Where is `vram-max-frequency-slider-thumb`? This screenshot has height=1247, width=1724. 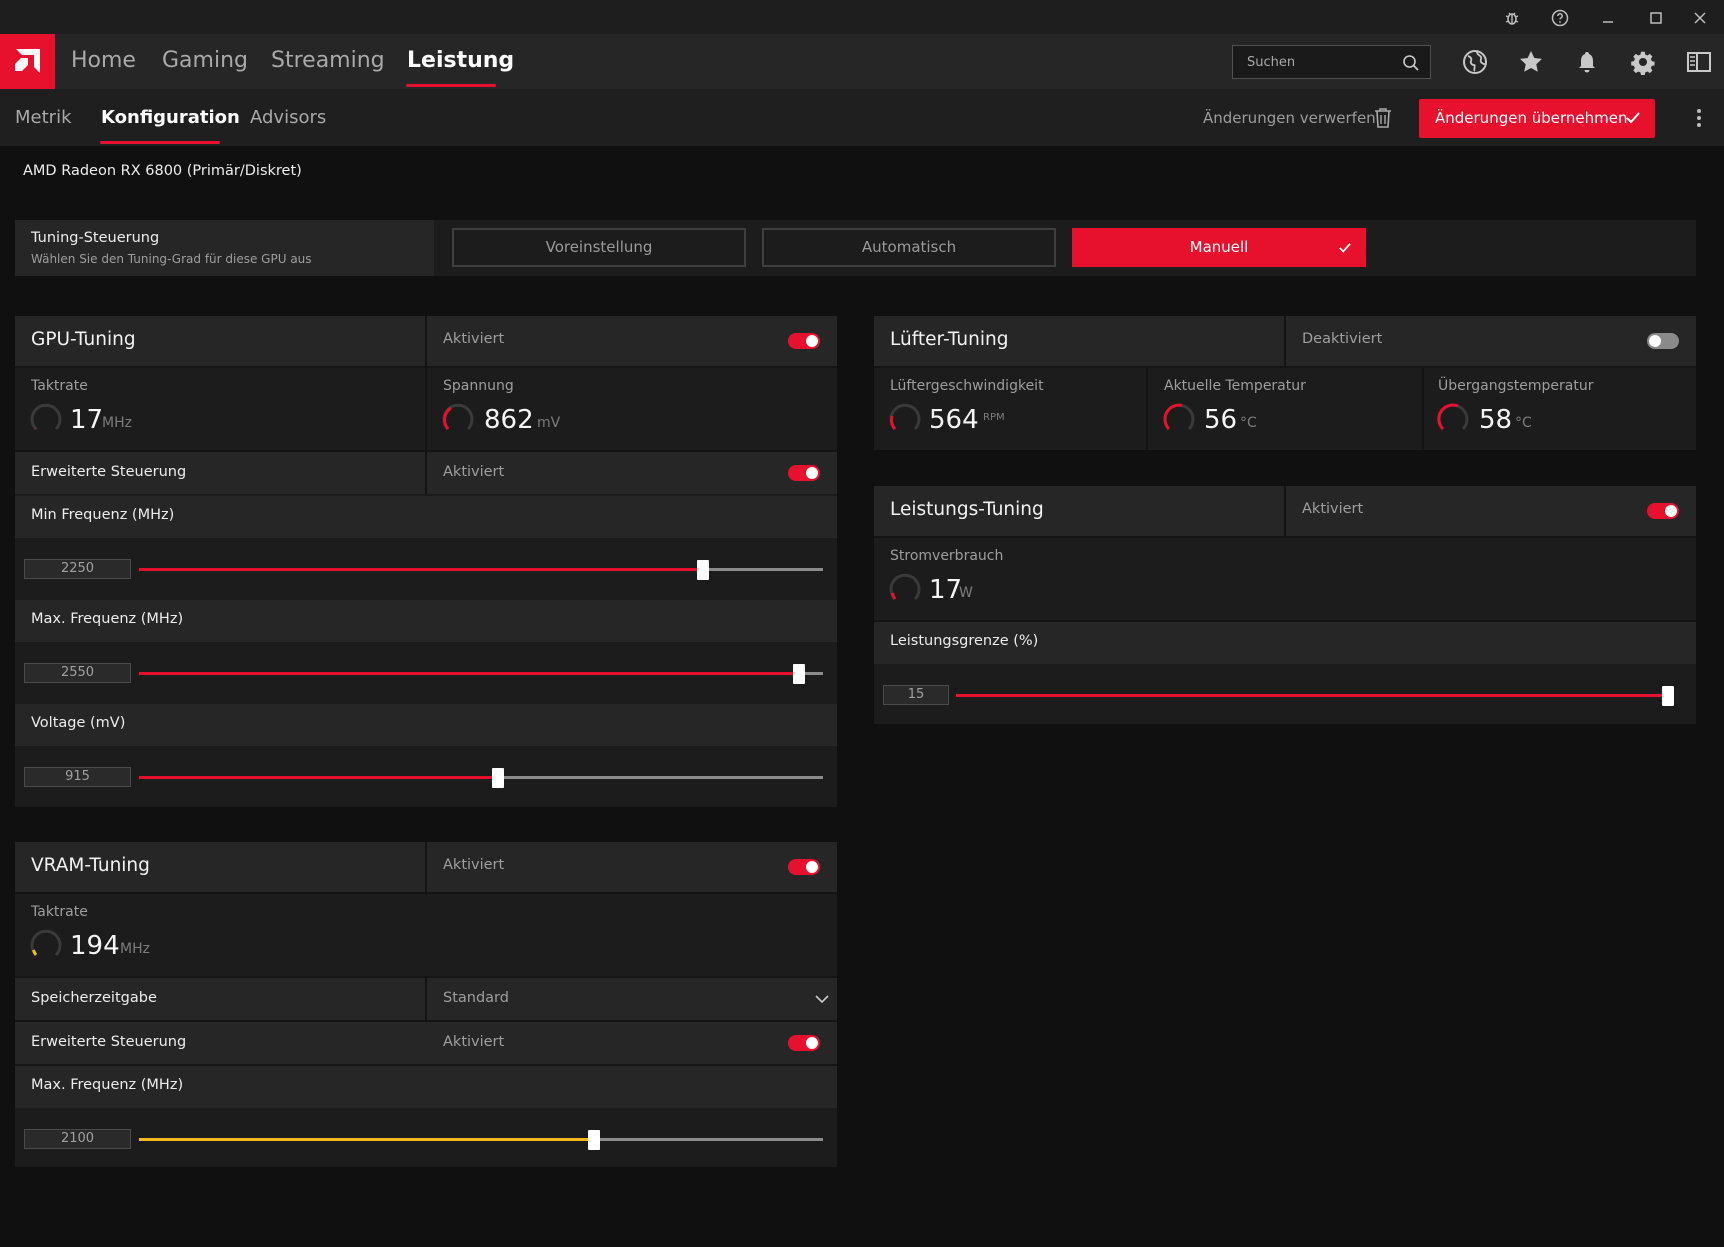 vram-max-frequency-slider-thumb is located at coordinates (593, 1140).